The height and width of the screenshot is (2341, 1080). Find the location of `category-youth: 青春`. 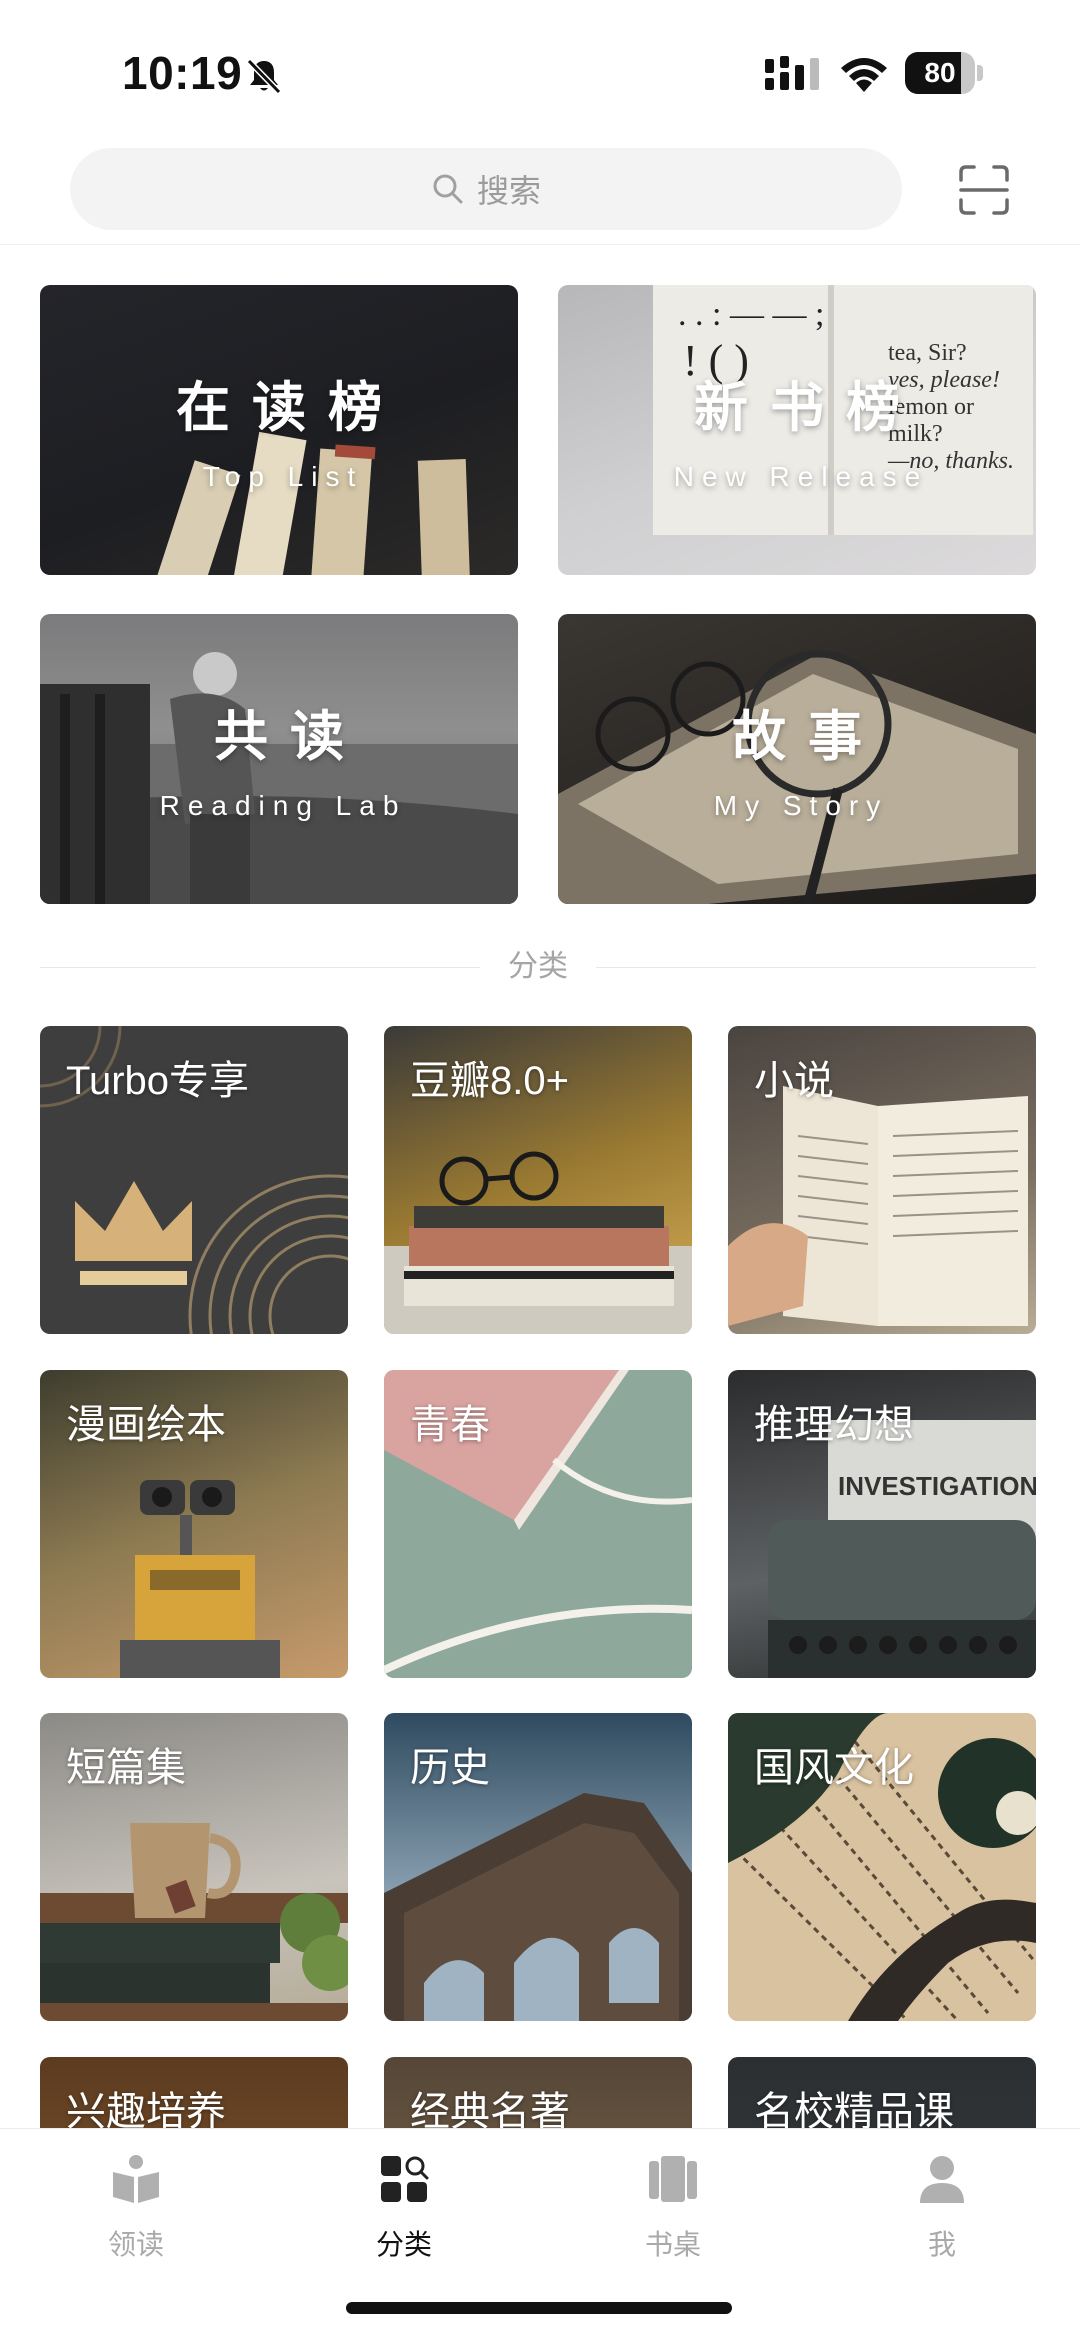

category-youth: 青春 is located at coordinates (538, 1524).